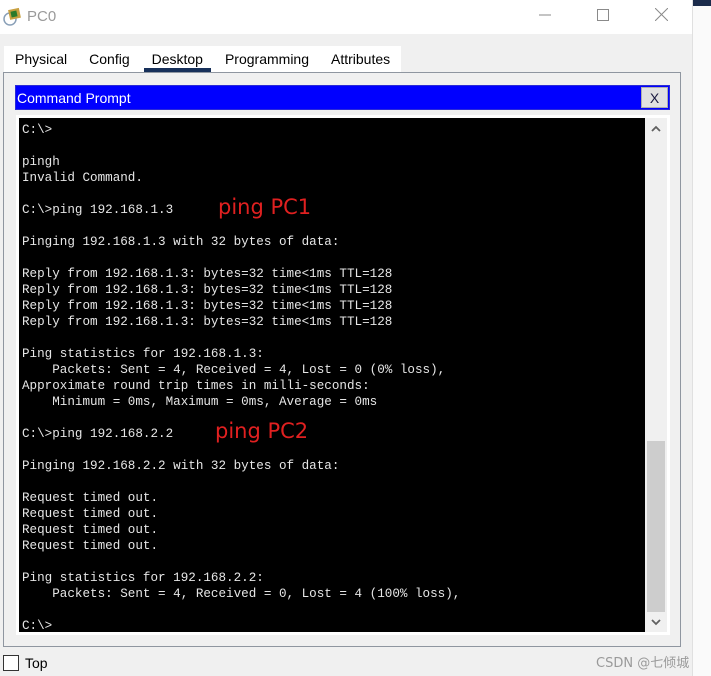  What do you see at coordinates (702, 3) in the screenshot?
I see `background-window-corner` at bounding box center [702, 3].